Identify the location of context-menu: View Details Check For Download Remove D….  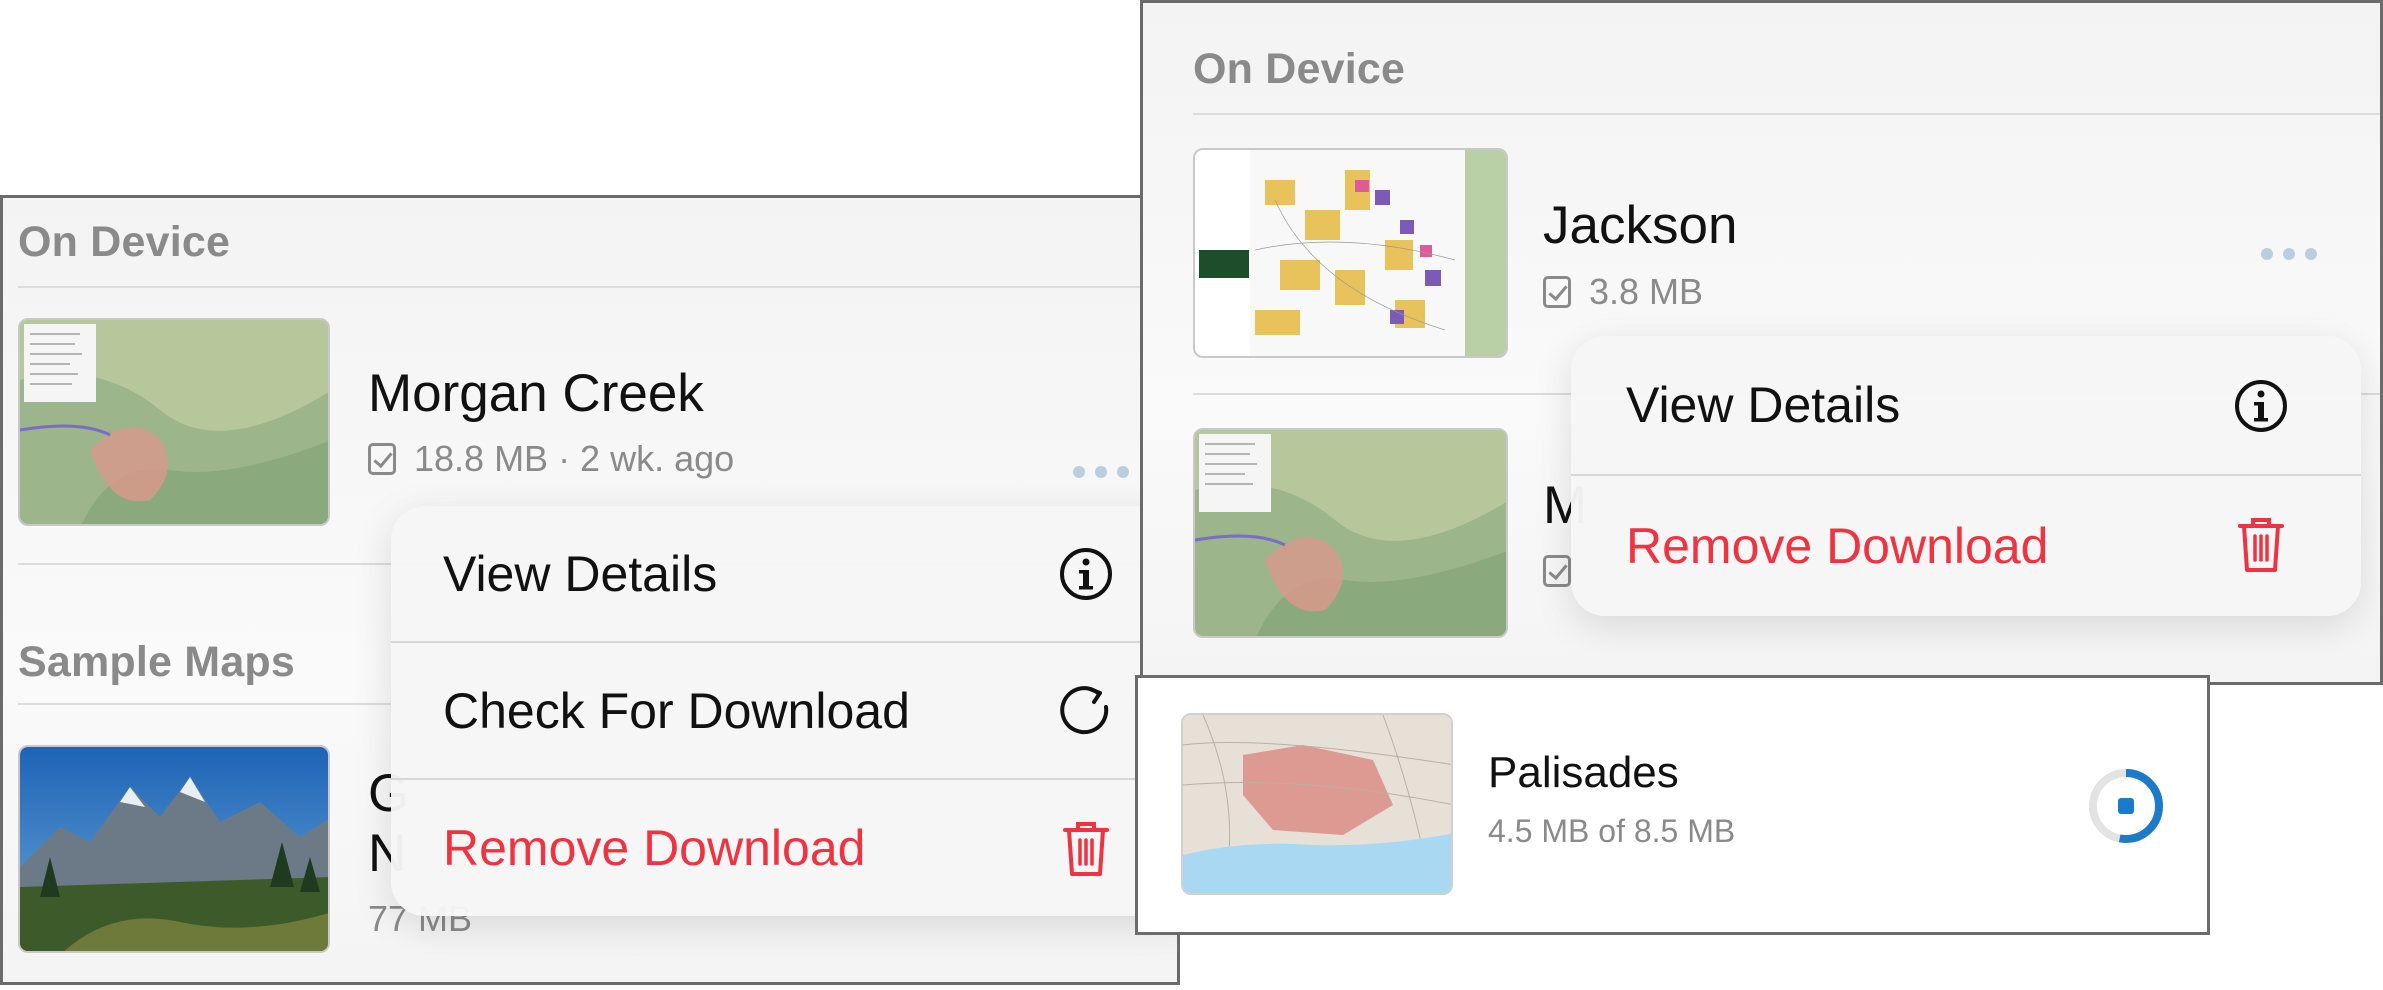
(784, 711).